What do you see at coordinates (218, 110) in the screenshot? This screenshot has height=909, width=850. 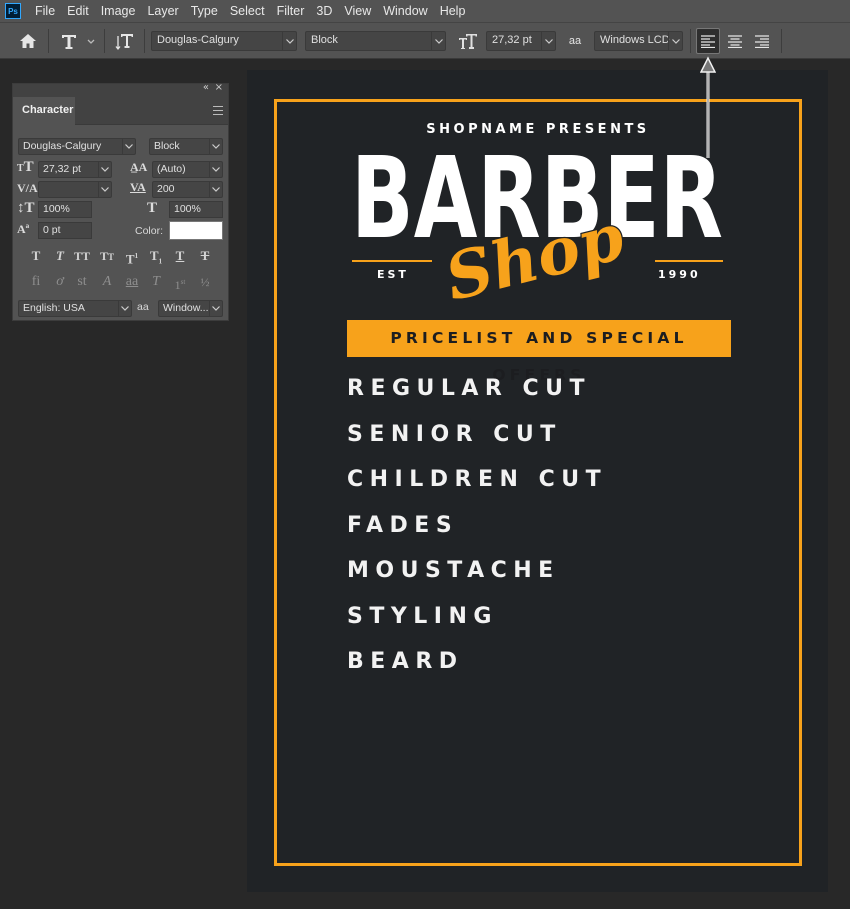 I see `panel-menu-icon` at bounding box center [218, 110].